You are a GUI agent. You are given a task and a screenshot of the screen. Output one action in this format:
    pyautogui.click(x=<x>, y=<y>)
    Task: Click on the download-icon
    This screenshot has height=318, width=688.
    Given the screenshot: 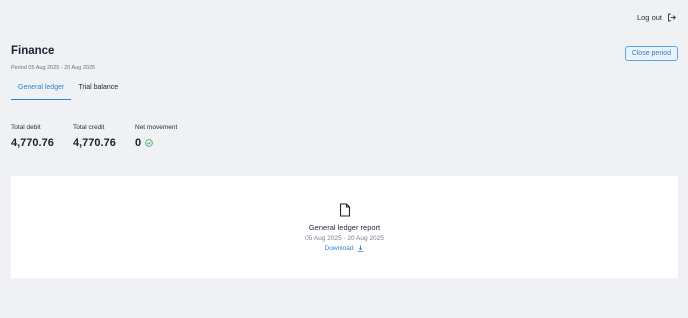 What is the action you would take?
    pyautogui.click(x=361, y=248)
    